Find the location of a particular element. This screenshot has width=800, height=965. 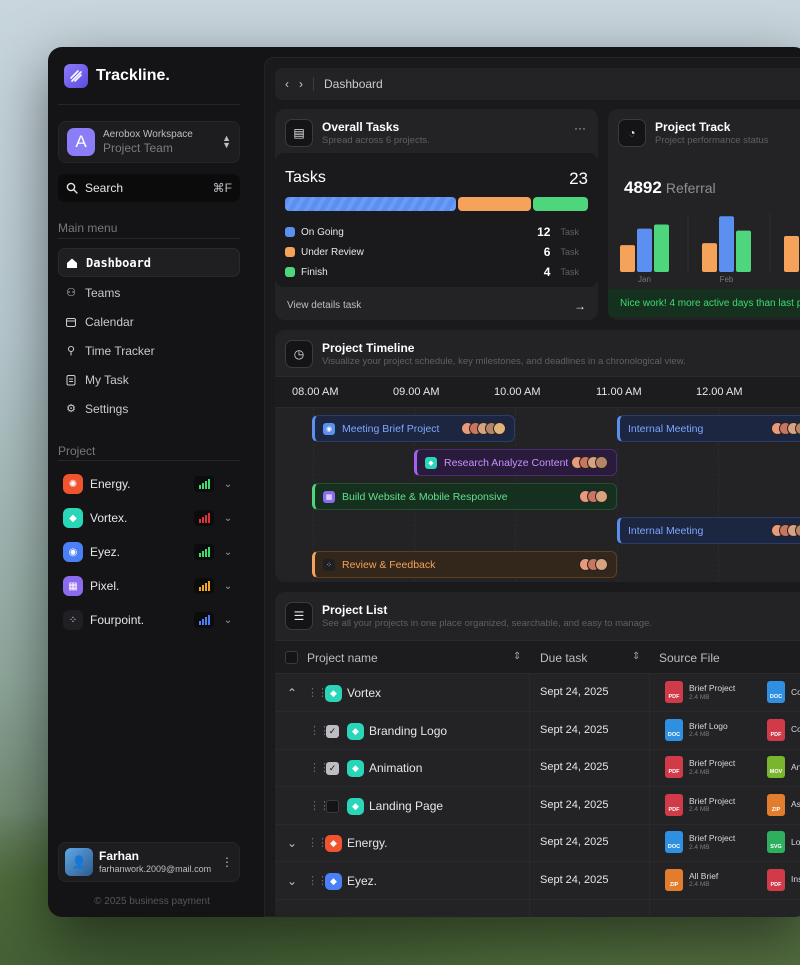

progress-review is located at coordinates (494, 204).